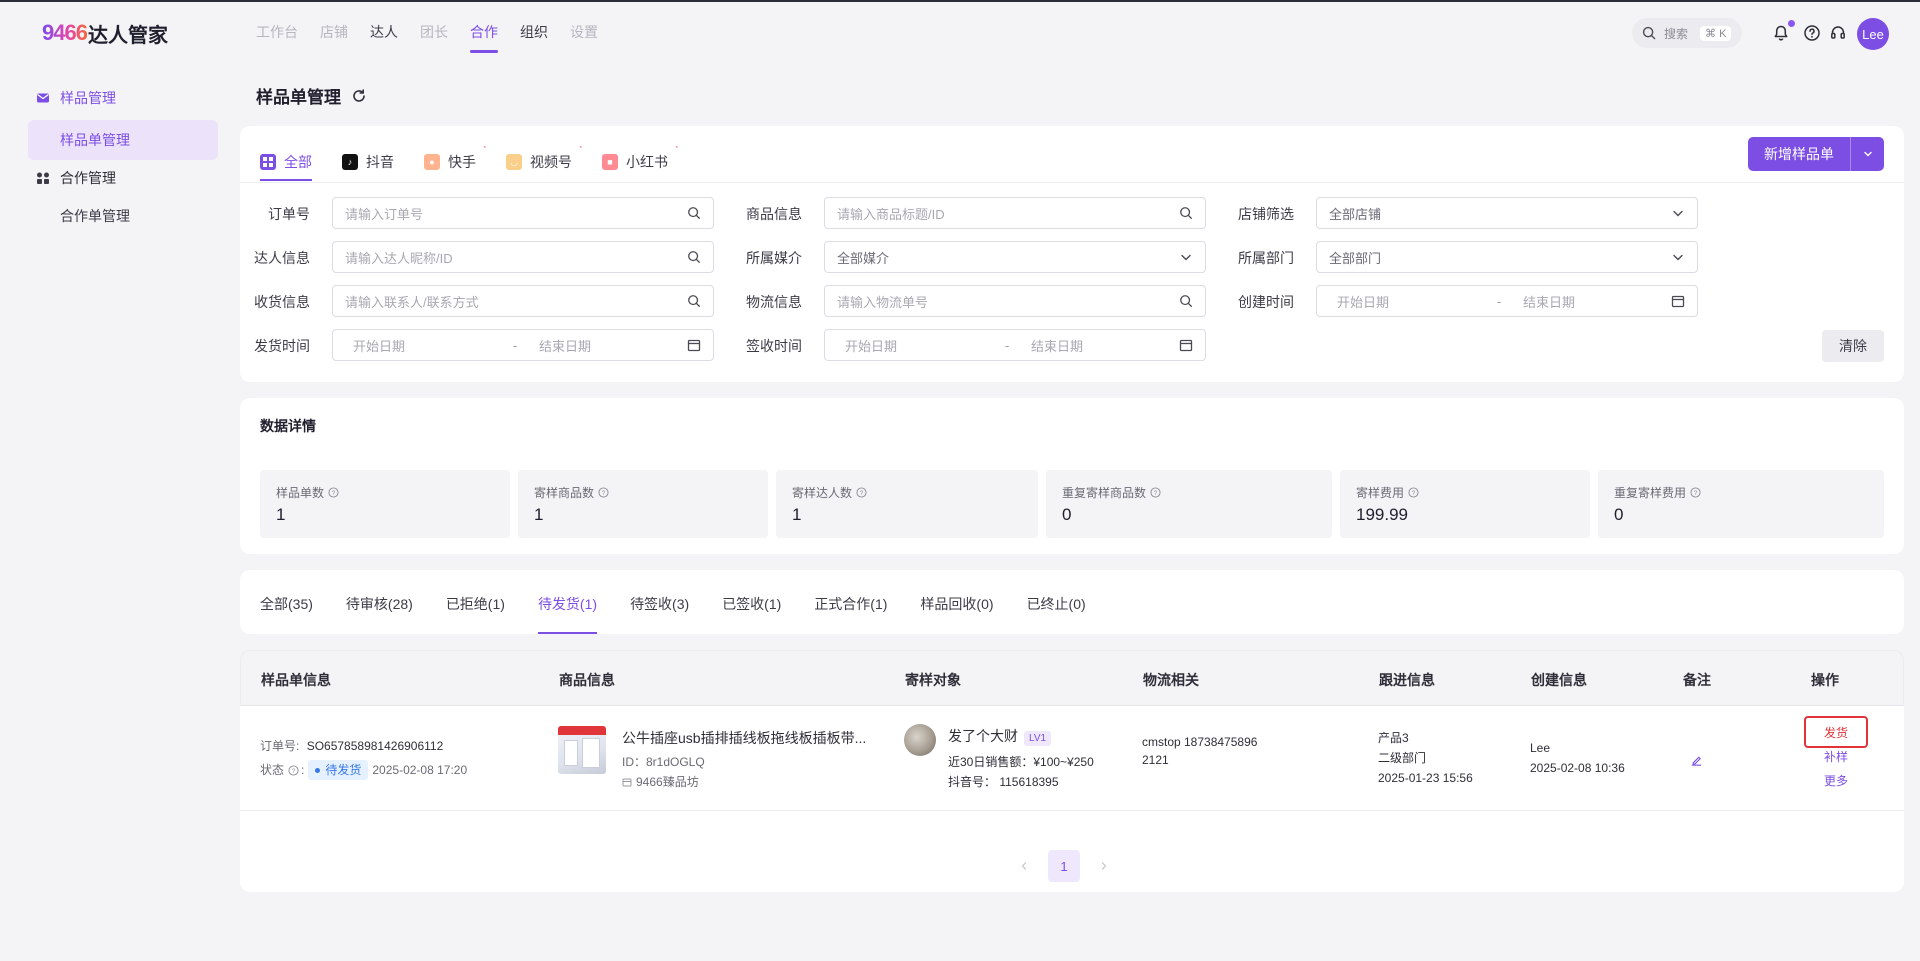 This screenshot has height=961, width=1920. What do you see at coordinates (534, 39) in the screenshot?
I see `nav-organization: 组织` at bounding box center [534, 39].